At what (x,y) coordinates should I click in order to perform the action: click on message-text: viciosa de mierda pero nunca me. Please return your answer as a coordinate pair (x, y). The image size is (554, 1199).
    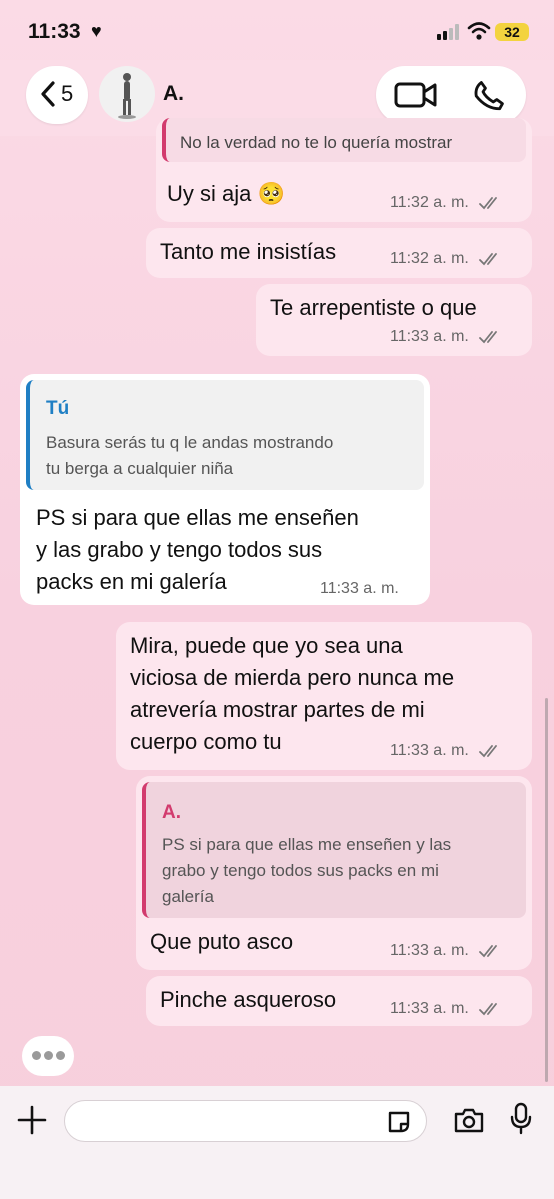
    Looking at the image, I should click on (292, 677).